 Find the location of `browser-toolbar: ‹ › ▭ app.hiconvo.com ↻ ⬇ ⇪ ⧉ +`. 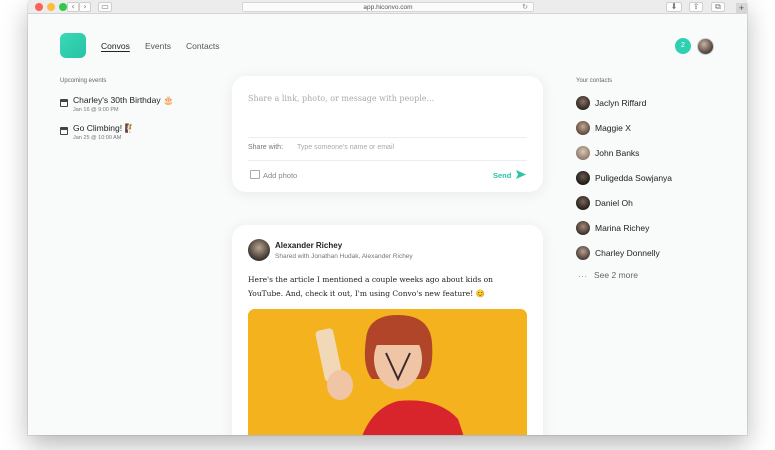

browser-toolbar: ‹ › ▭ app.hiconvo.com ↻ ⬇ ⇪ ⧉ + is located at coordinates (387, 7).